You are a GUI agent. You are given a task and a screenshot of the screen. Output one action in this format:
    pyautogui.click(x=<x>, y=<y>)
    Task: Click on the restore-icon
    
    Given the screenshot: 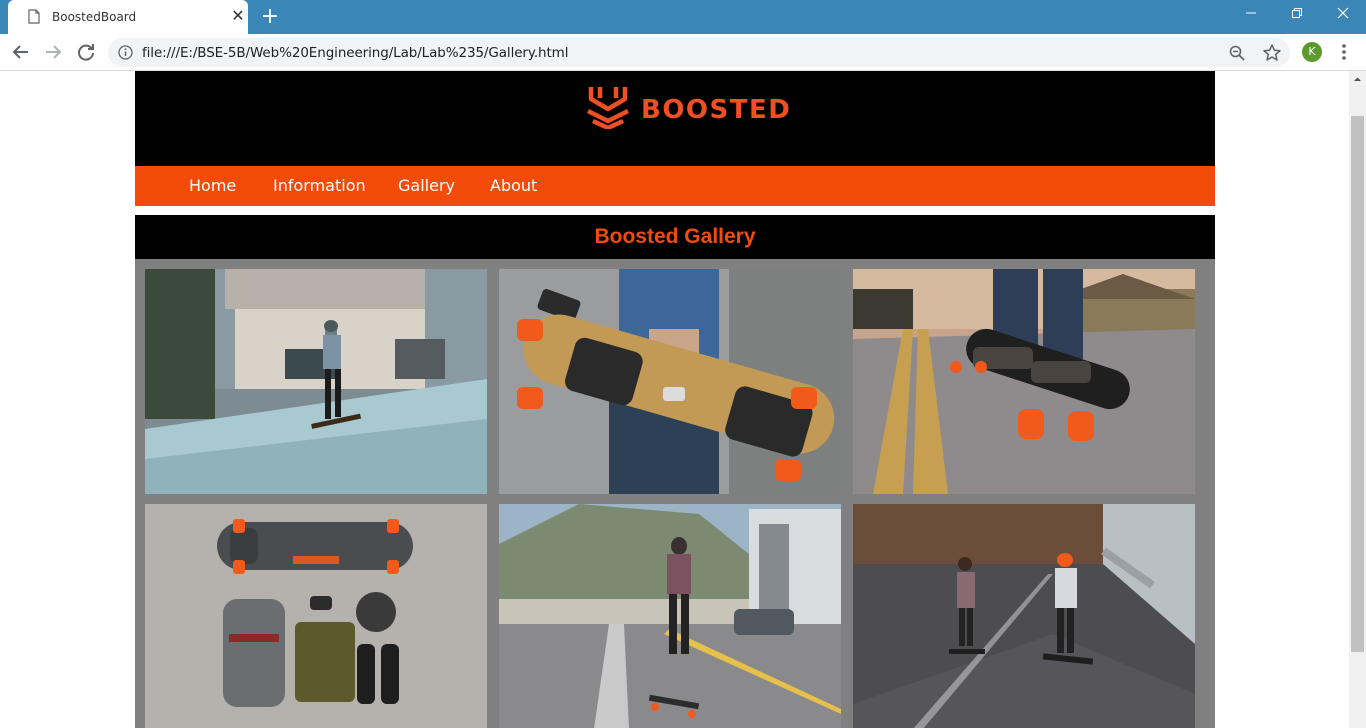 What is the action you would take?
    pyautogui.click(x=1297, y=13)
    